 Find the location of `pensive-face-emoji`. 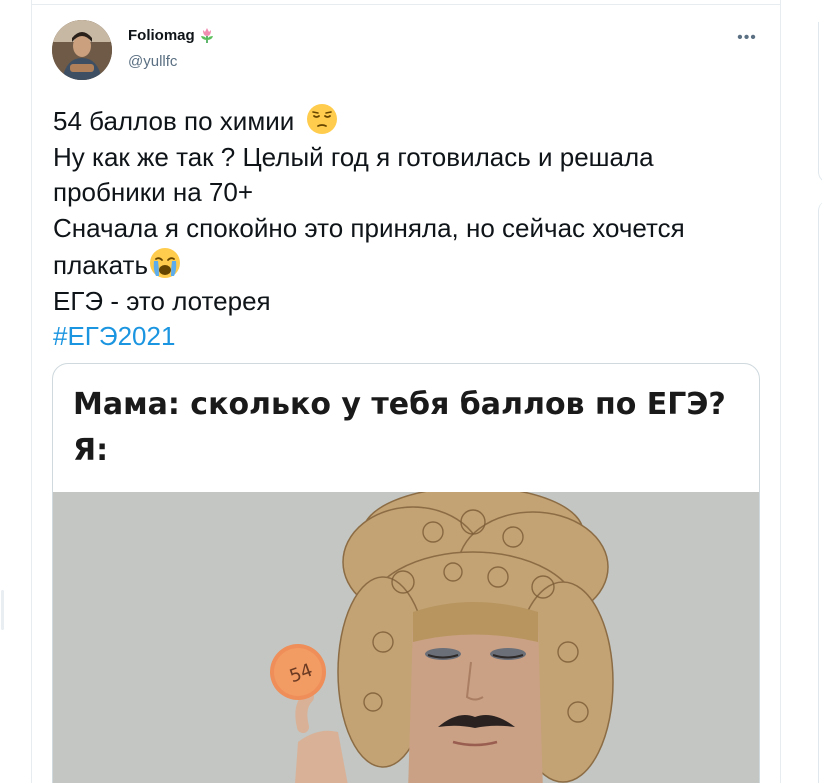

pensive-face-emoji is located at coordinates (322, 119).